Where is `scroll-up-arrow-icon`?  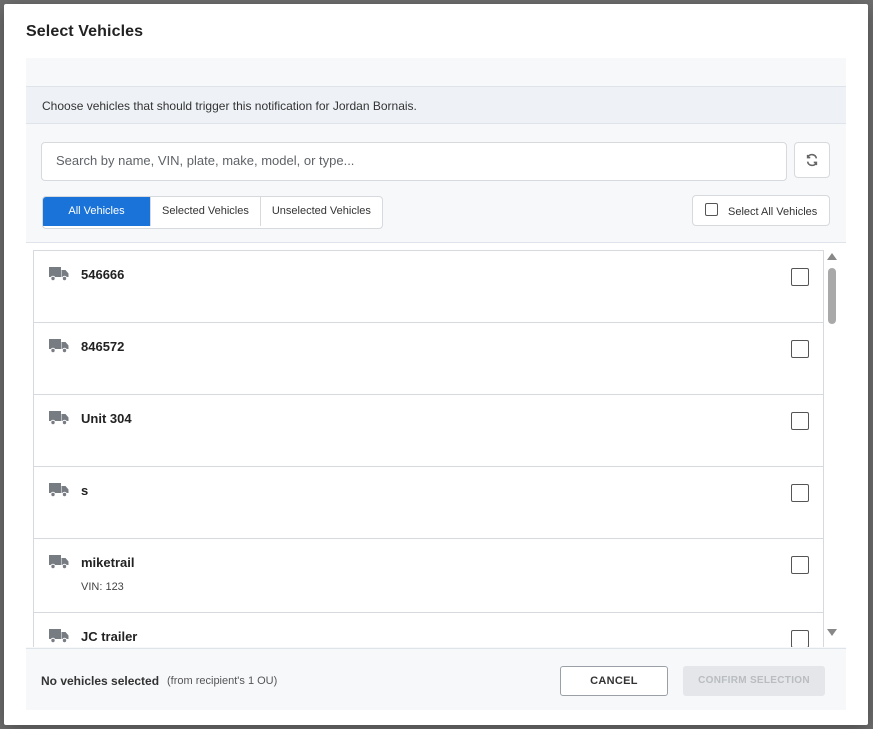
scroll-up-arrow-icon is located at coordinates (832, 256).